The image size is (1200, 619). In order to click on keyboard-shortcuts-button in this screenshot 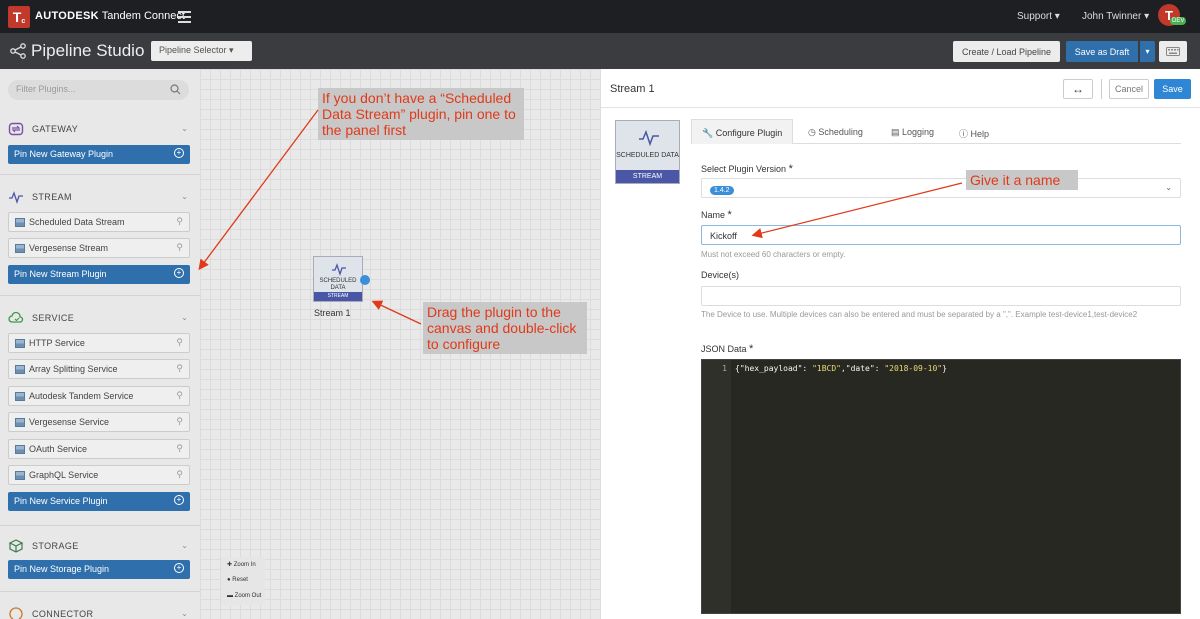, I will do `click(1173, 51)`.